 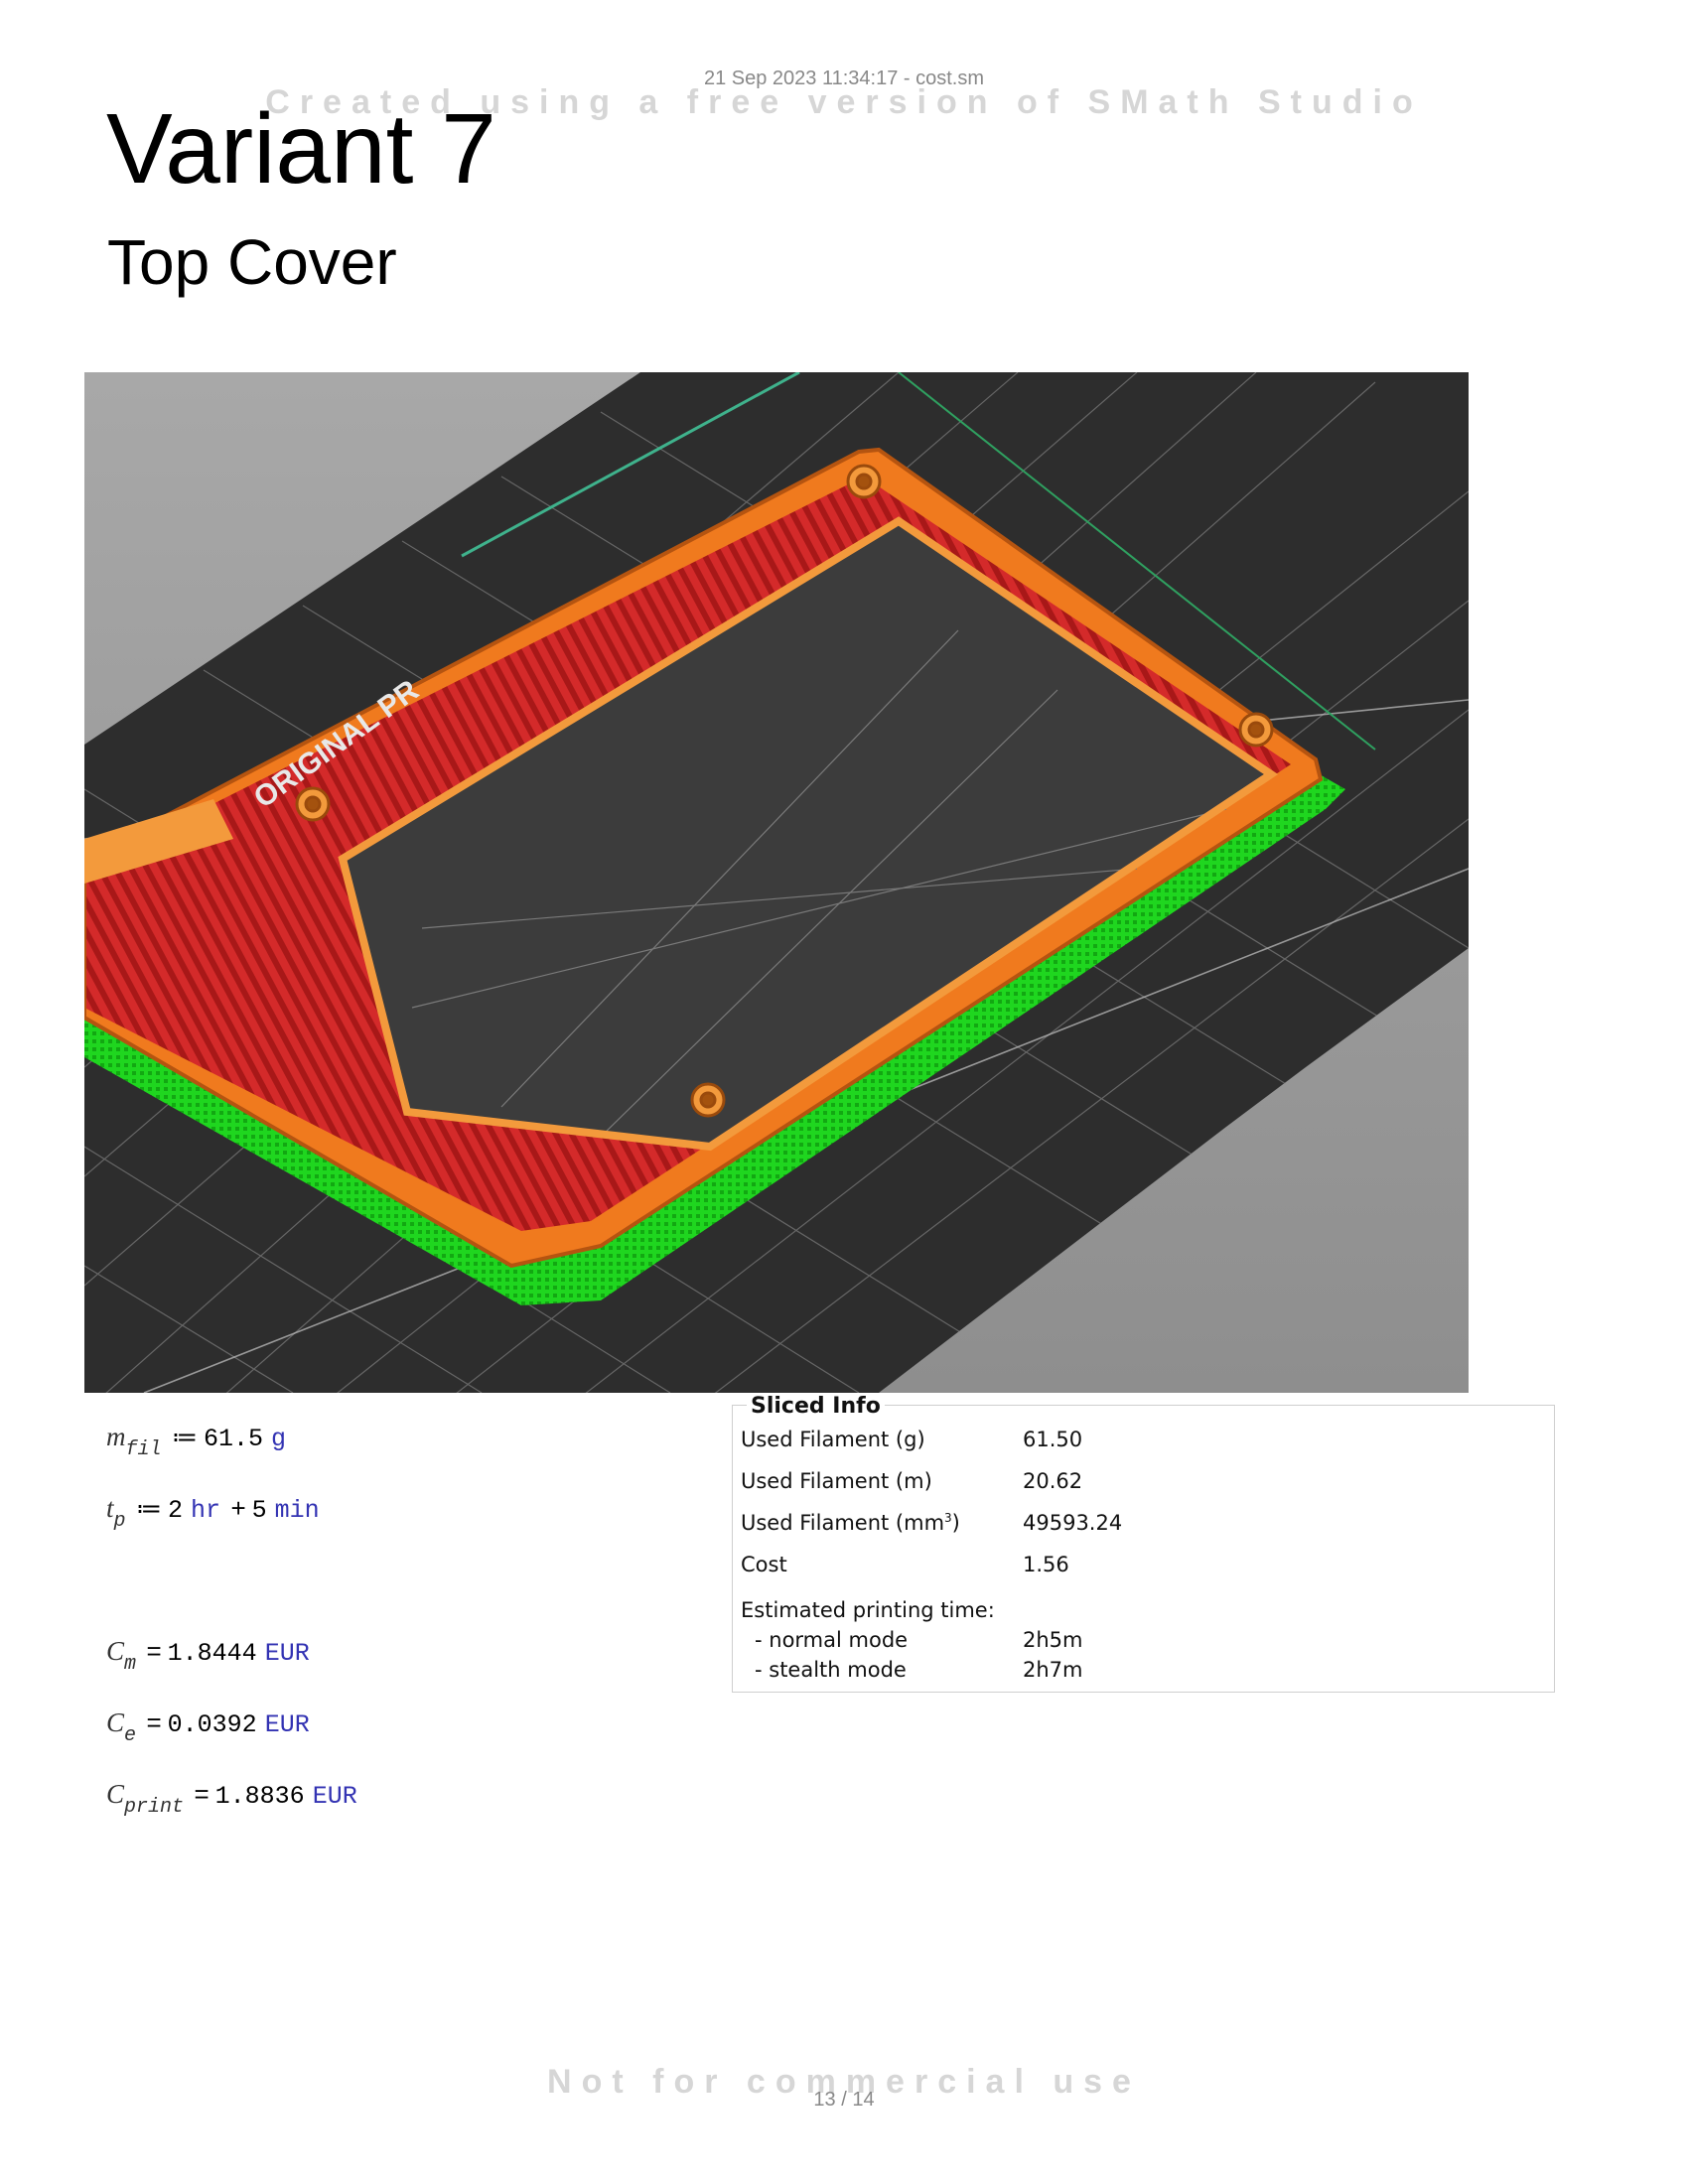 What do you see at coordinates (868, 1610) in the screenshot?
I see `estimated-time-label: Estimated printing time:` at bounding box center [868, 1610].